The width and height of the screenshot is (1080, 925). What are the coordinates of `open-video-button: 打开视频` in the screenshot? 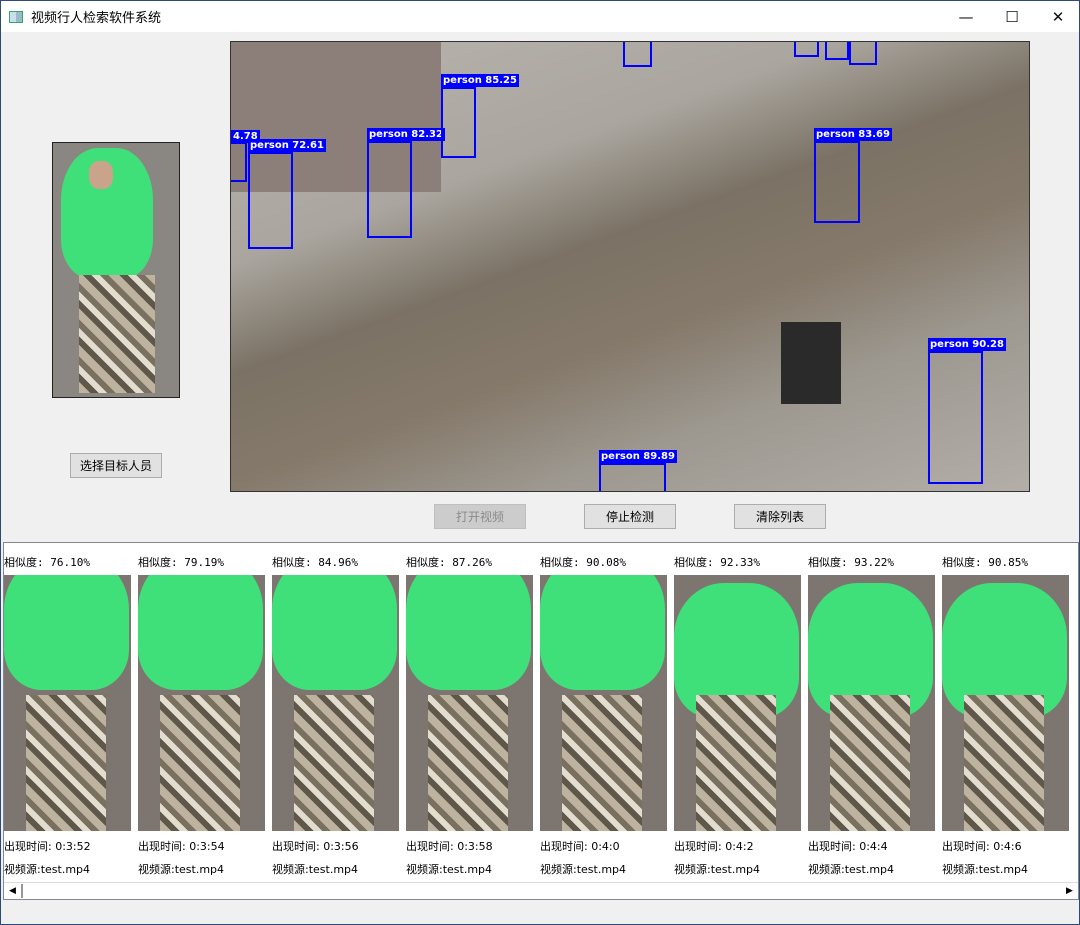 It's located at (480, 516).